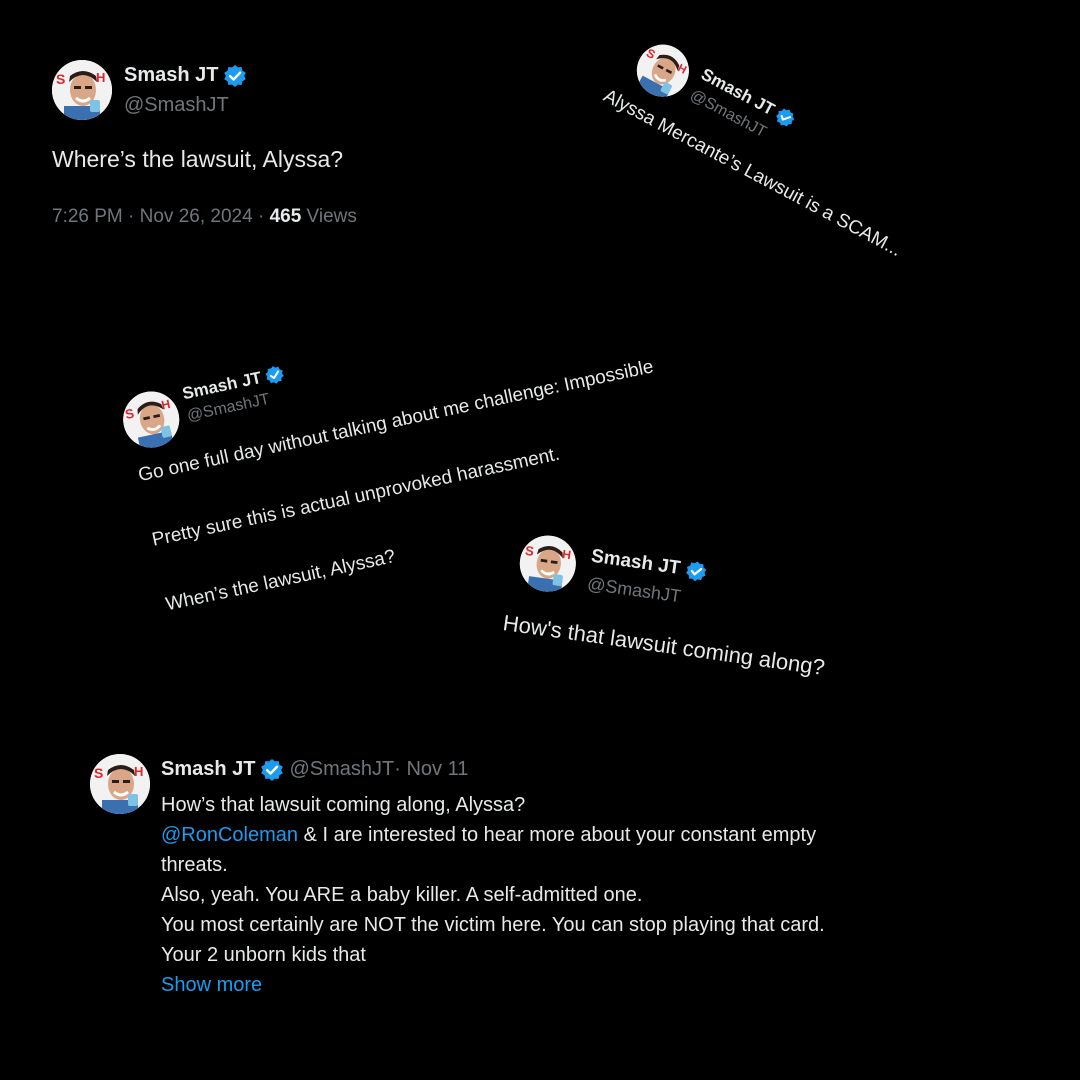 The width and height of the screenshot is (1080, 1080). Describe the element at coordinates (343, 805) in the screenshot. I see `tweet-text-line-1: How’s that lawsuit coming along, Alyssa?` at that location.